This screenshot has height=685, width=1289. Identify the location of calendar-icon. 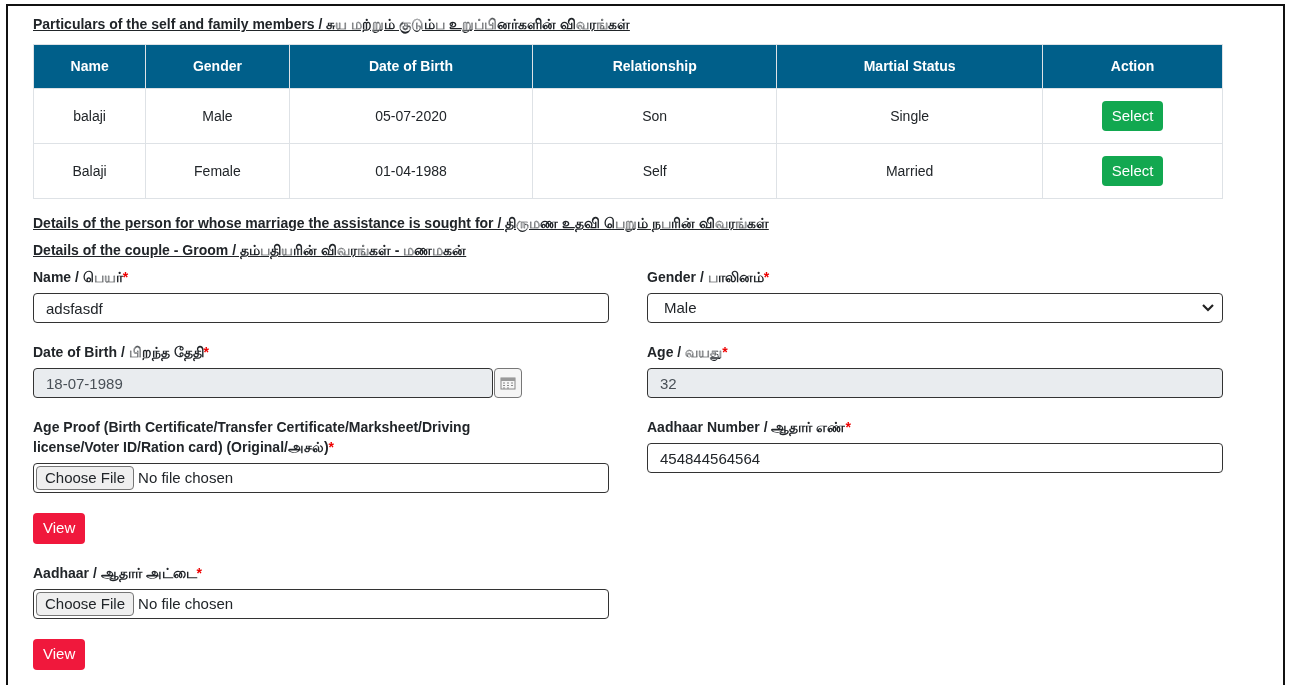
(508, 383).